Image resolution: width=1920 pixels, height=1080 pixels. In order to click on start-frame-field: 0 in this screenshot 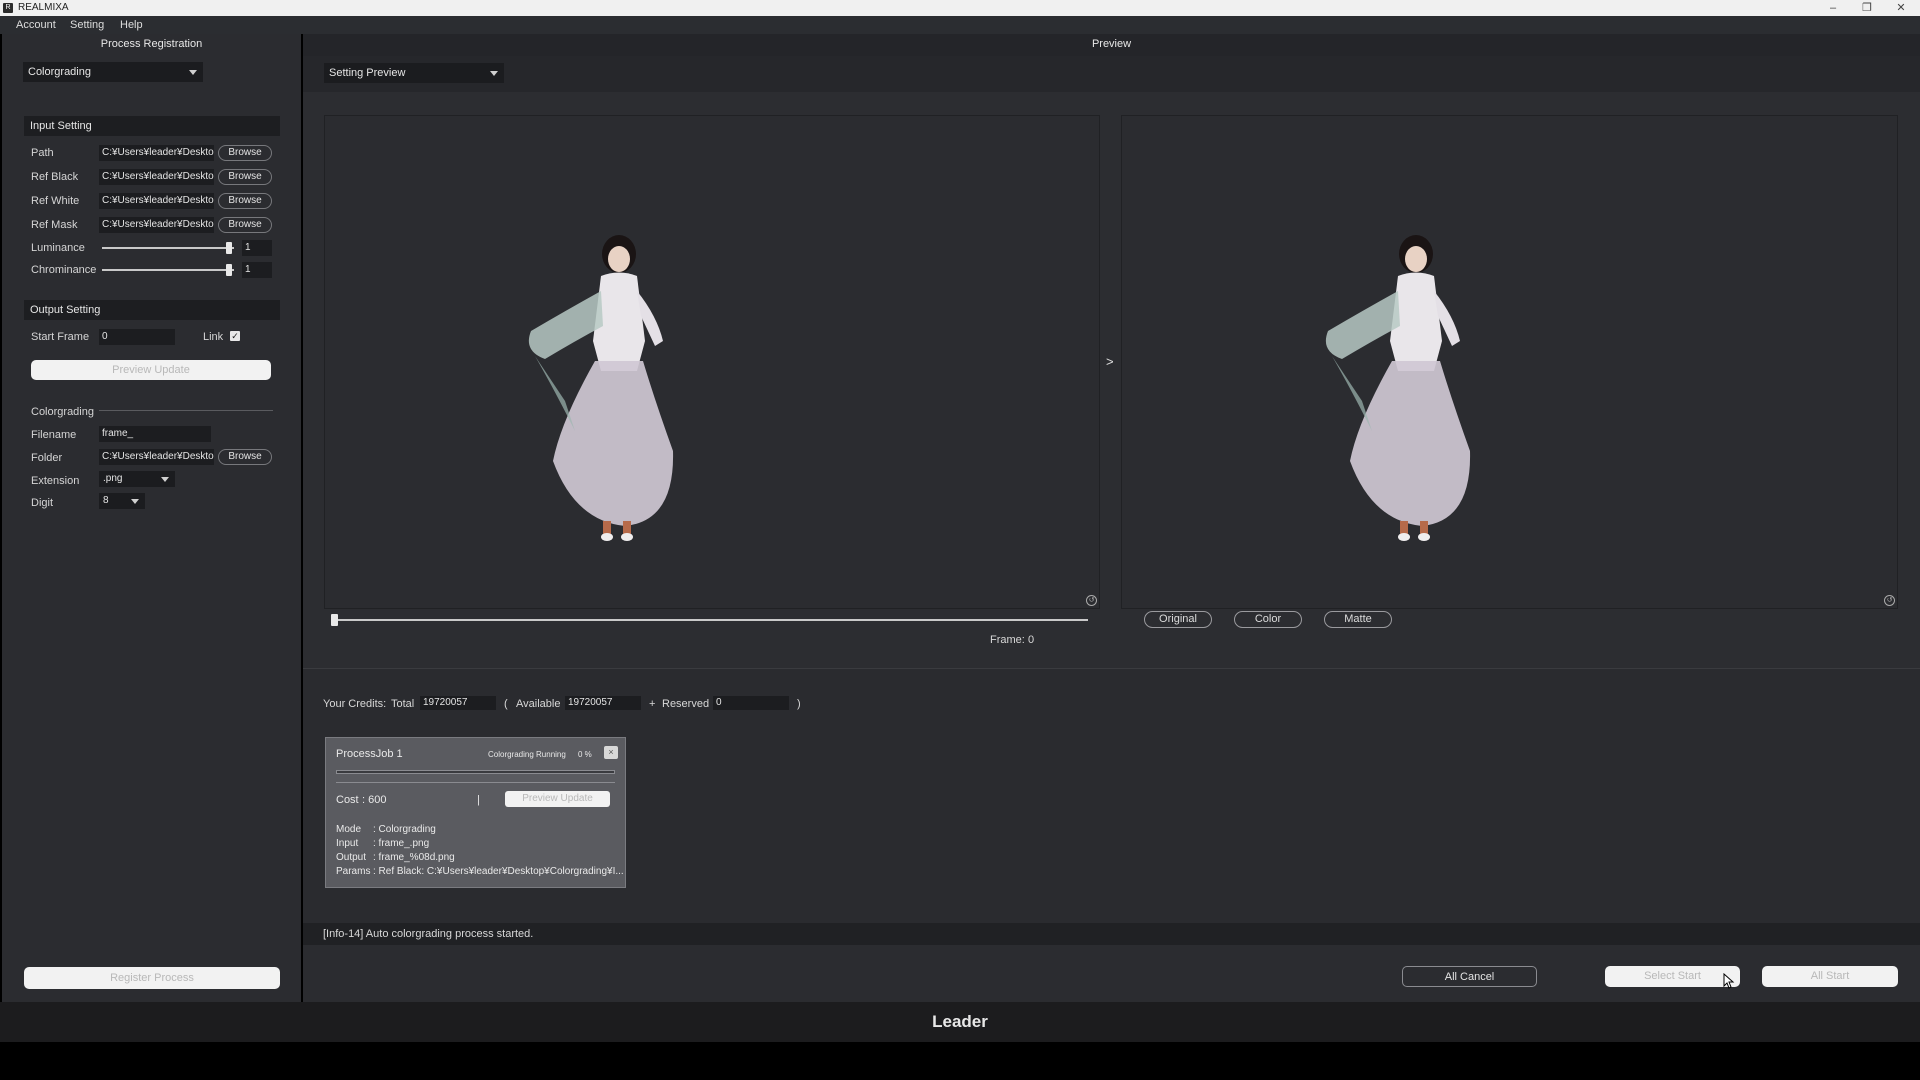, I will do `click(137, 337)`.